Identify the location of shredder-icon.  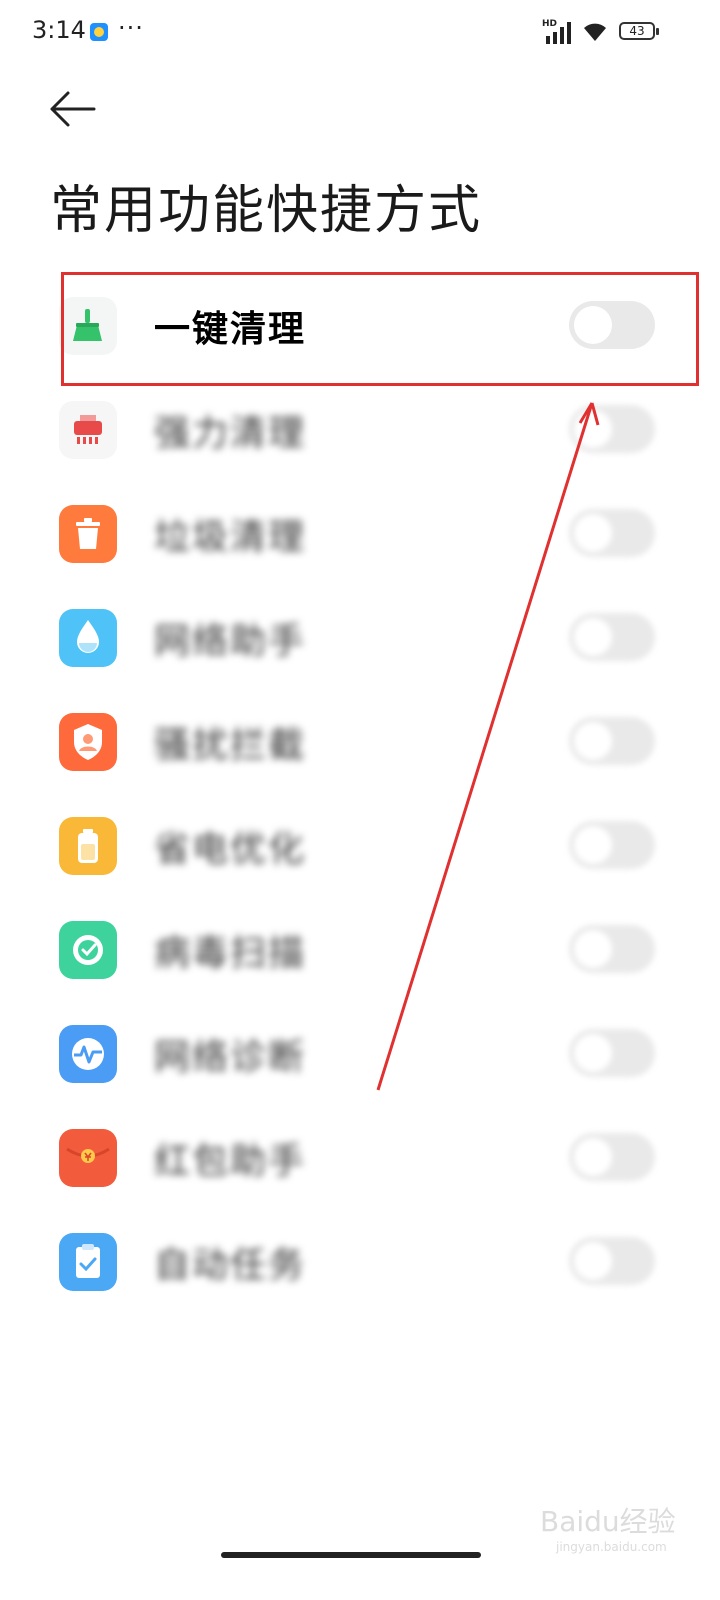
(88, 430).